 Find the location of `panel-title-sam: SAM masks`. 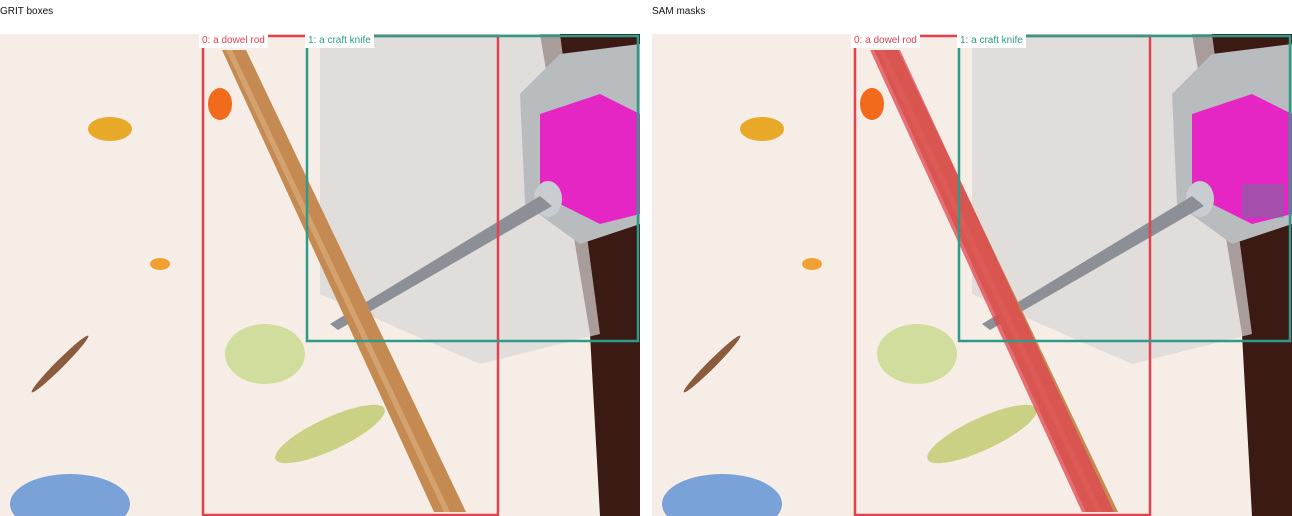

panel-title-sam: SAM masks is located at coordinates (679, 11).